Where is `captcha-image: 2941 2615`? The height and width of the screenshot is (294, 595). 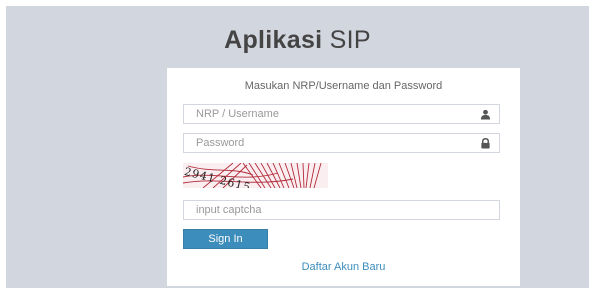 captcha-image: 2941 2615 is located at coordinates (255, 175).